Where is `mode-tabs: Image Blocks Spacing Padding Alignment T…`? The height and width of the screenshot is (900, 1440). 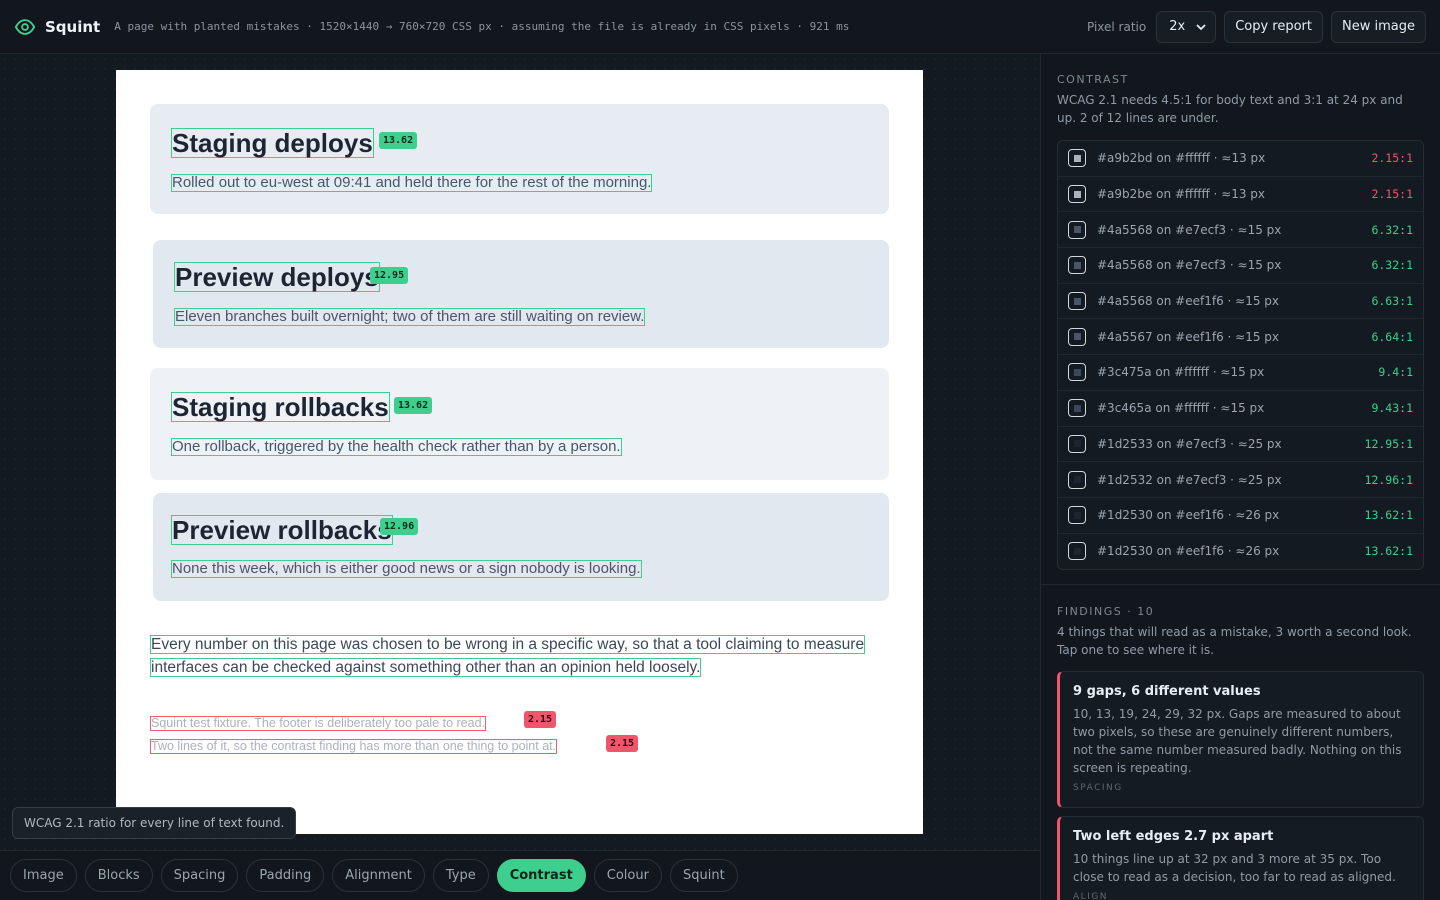
mode-tabs: Image Blocks Spacing Padding Alignment T… is located at coordinates (520, 875).